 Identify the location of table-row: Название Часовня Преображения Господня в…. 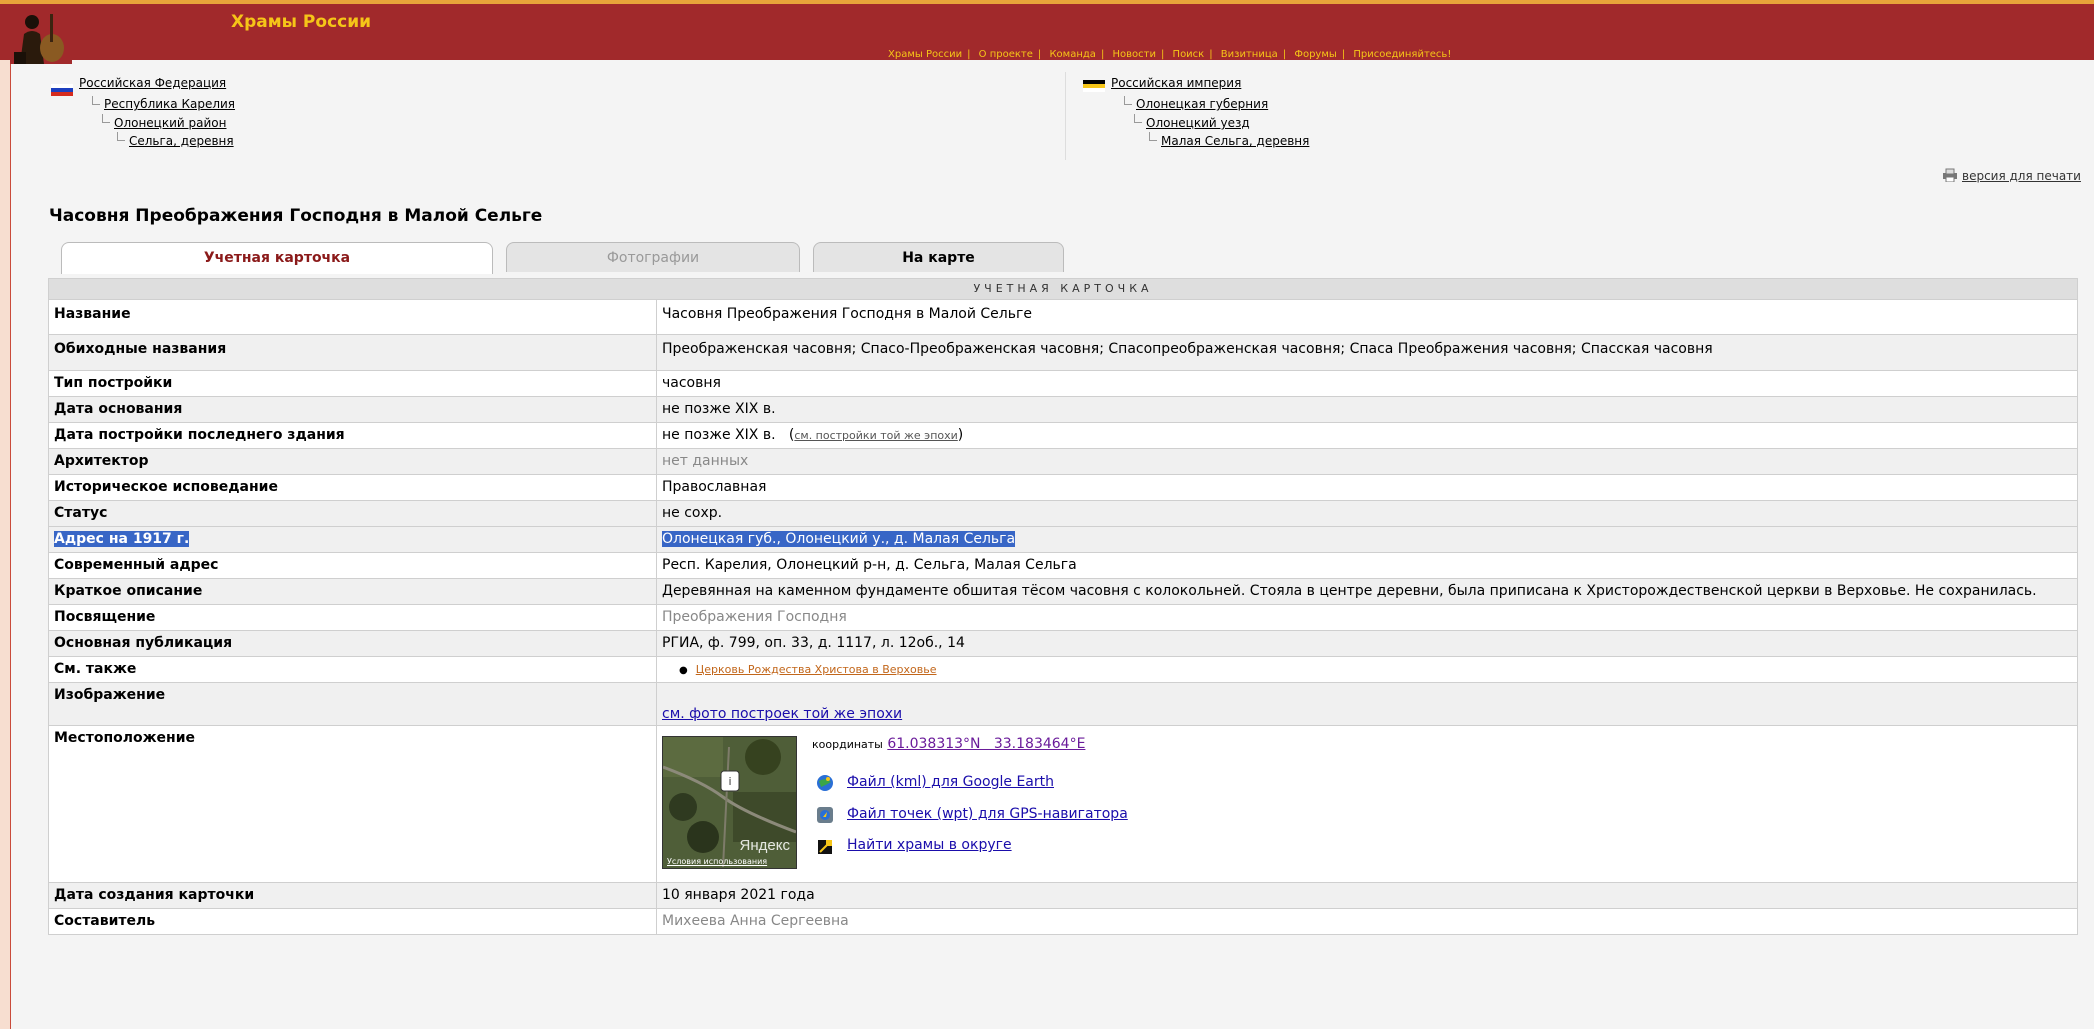
(1063, 317).